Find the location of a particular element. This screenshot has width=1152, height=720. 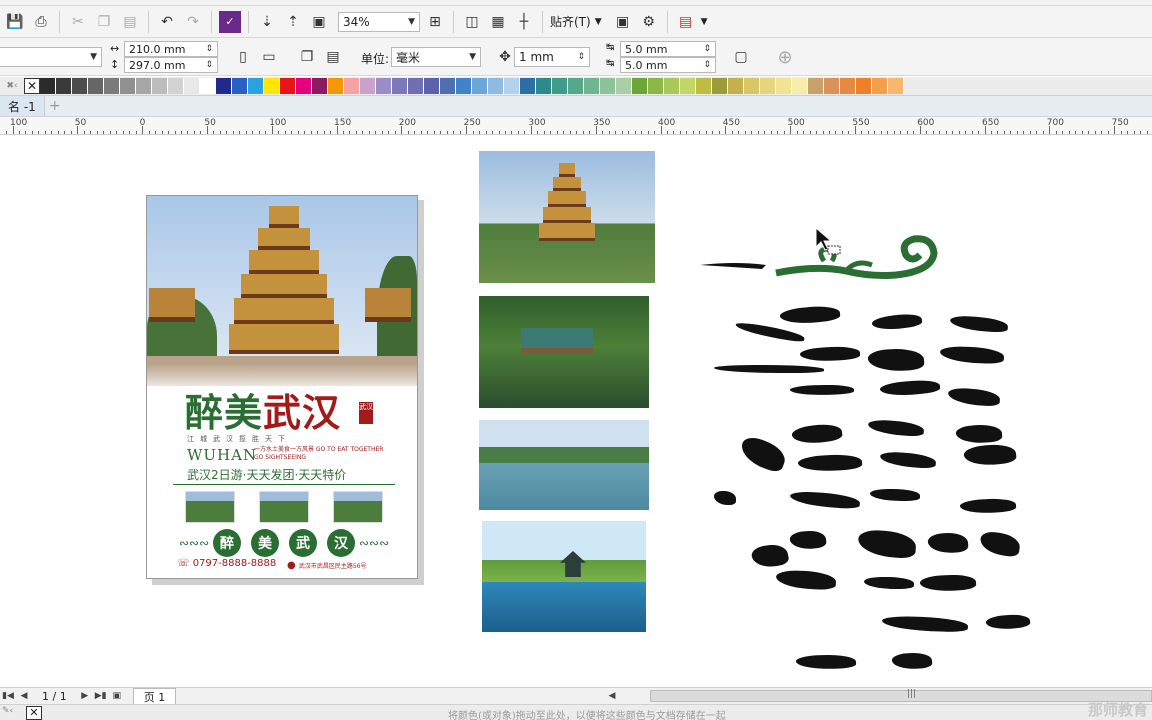

prev-page-icon: ◀ is located at coordinates (24, 696).